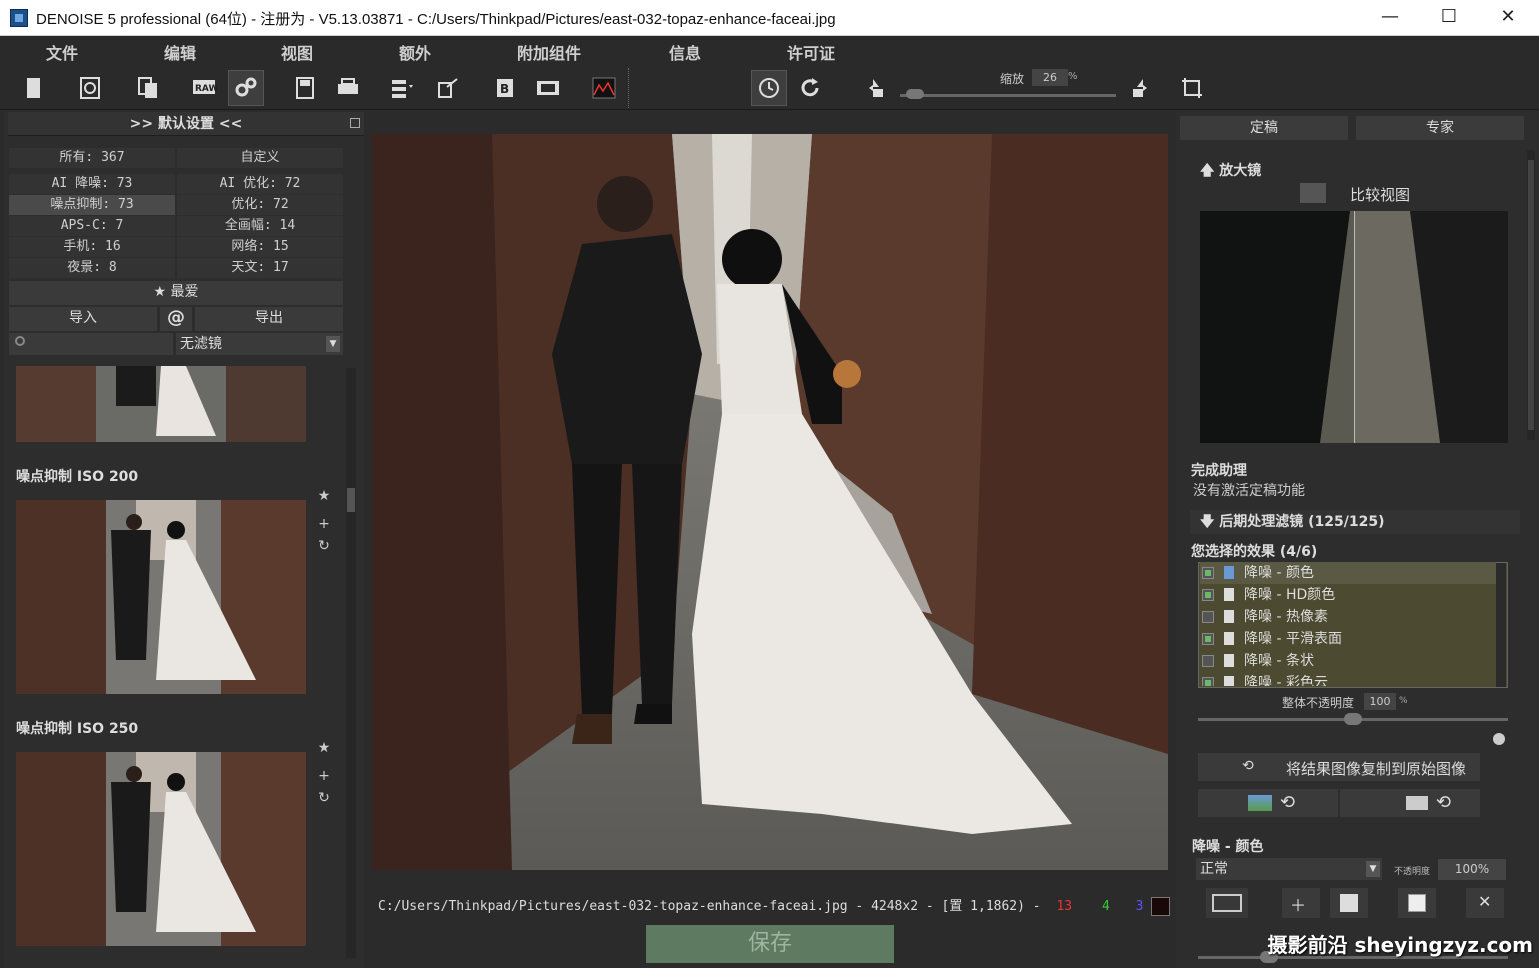 The width and height of the screenshot is (1539, 968). What do you see at coordinates (91, 344) in the screenshot?
I see `preset-search-input` at bounding box center [91, 344].